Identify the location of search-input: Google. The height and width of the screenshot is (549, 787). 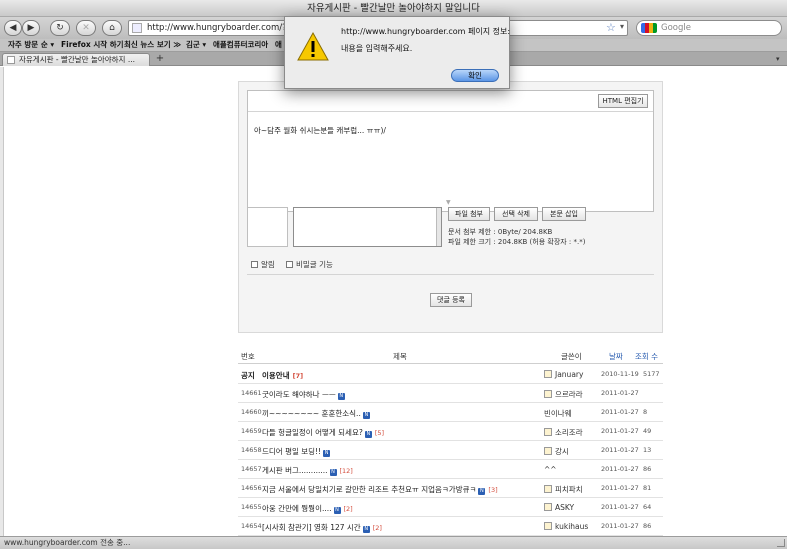
(709, 28).